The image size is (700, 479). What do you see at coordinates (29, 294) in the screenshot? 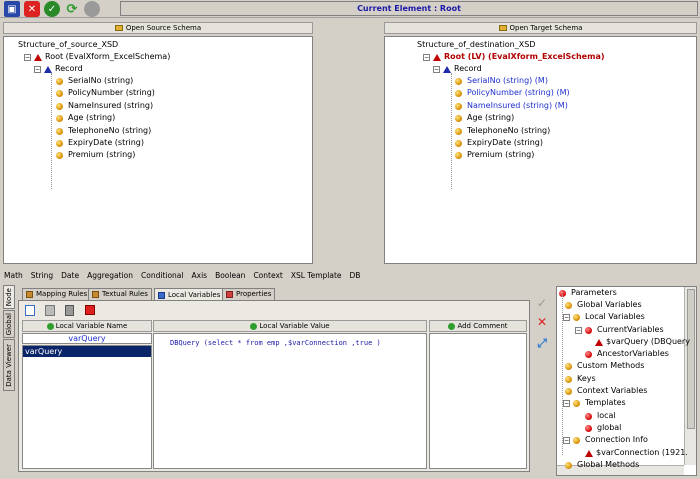
I see `rules-icon` at bounding box center [29, 294].